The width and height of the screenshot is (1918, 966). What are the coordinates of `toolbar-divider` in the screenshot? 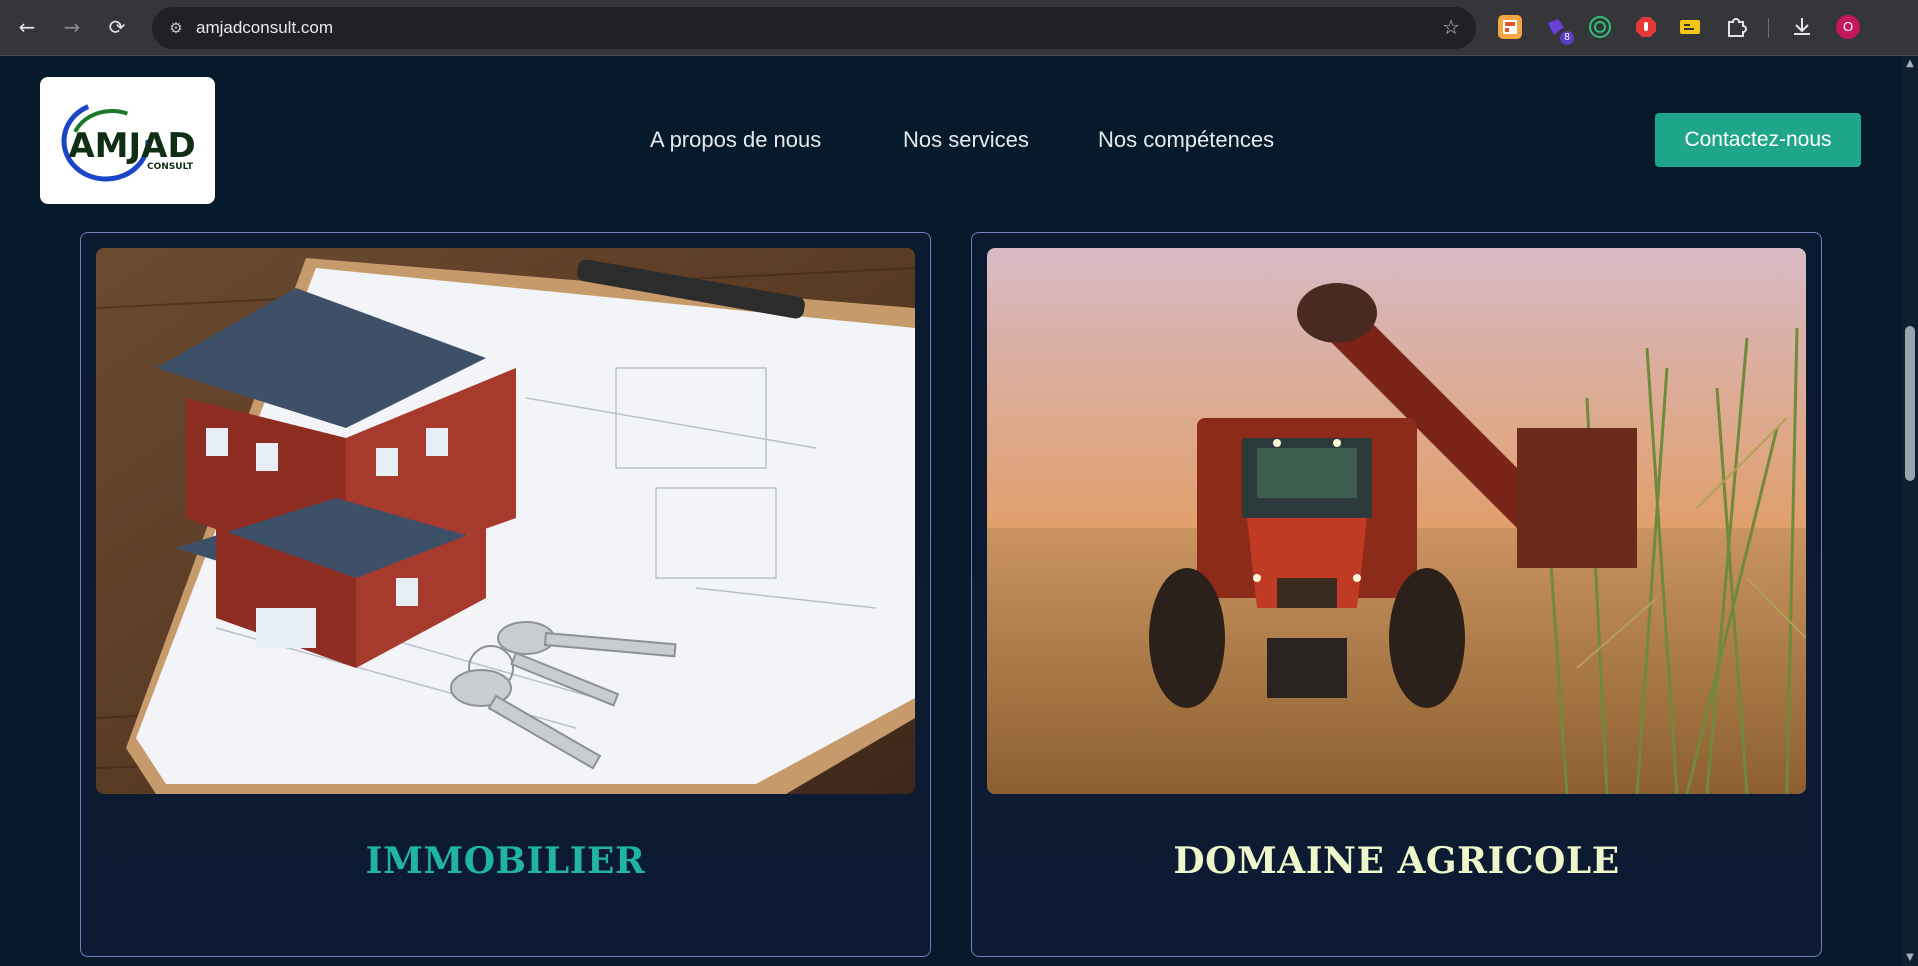 It's located at (1768, 28).